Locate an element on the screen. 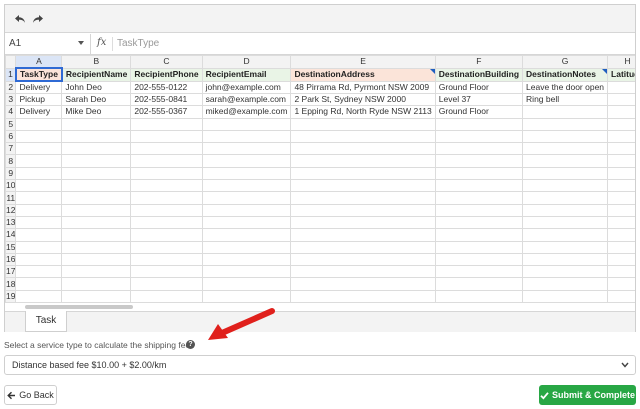 The width and height of the screenshot is (640, 409). corner-cell is located at coordinates (11, 62).